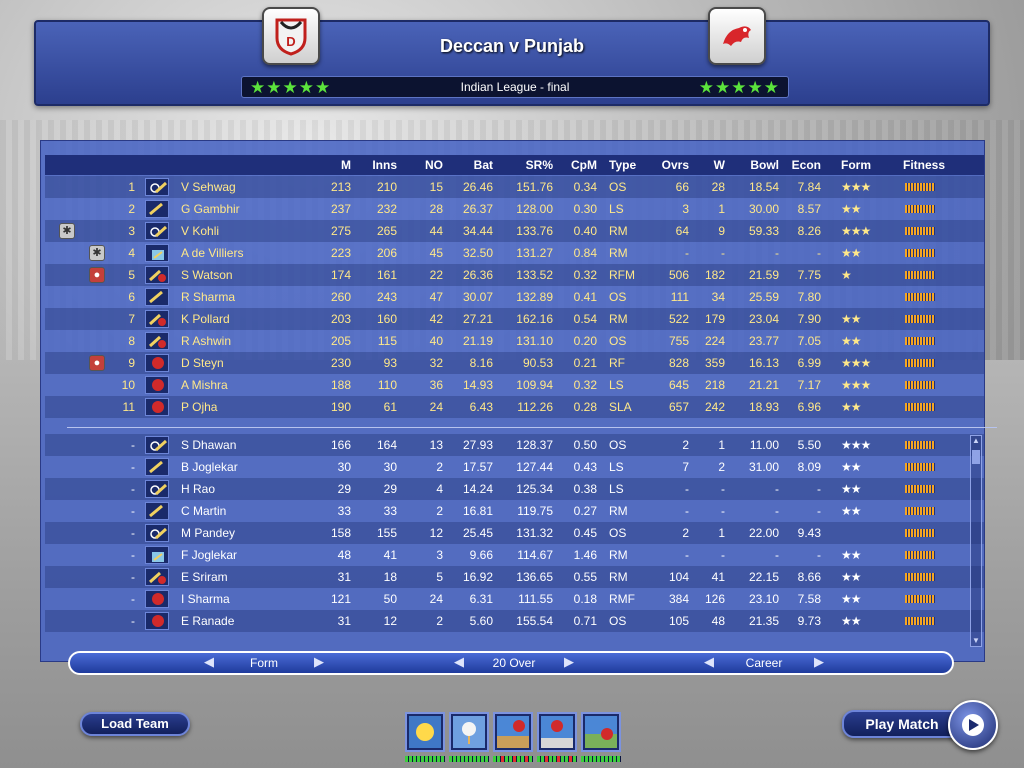 This screenshot has height=768, width=1024. What do you see at coordinates (469, 759) in the screenshot?
I see `pitch-meter` at bounding box center [469, 759].